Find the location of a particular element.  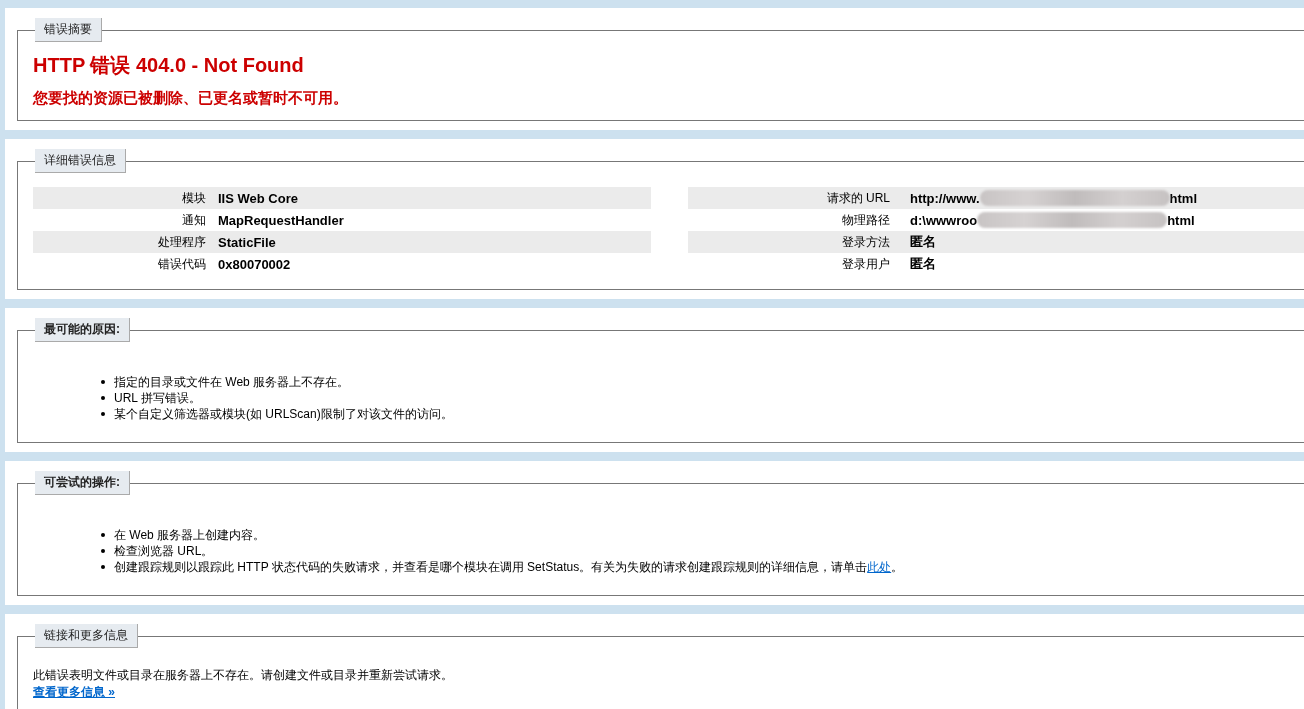

field-value: http://www. is located at coordinates (945, 198).